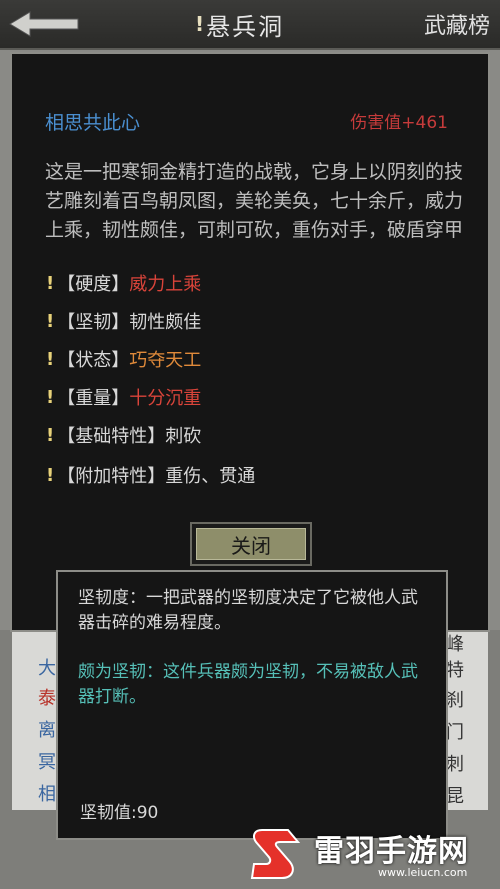 Image resolution: width=500 pixels, height=889 pixels. I want to click on attribute-value: 十分沉重, so click(165, 398).